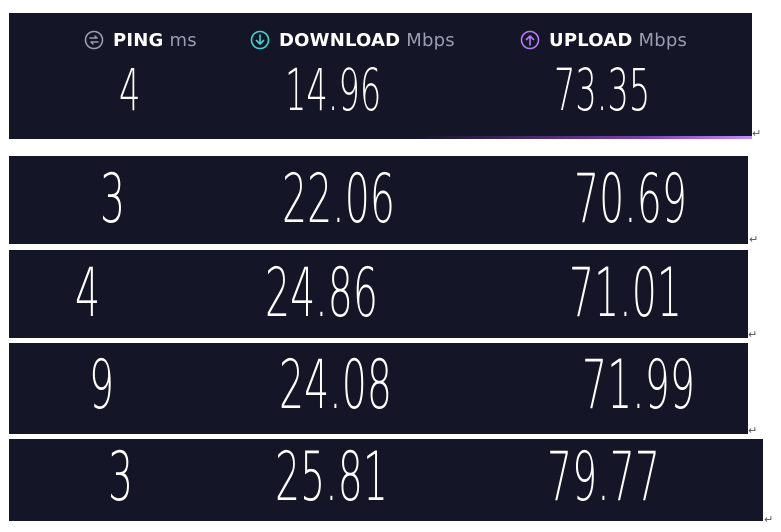 Image resolution: width=781 pixels, height=532 pixels. I want to click on speedtest-result-panel-5: 3 25.81 79.77, so click(386, 480).